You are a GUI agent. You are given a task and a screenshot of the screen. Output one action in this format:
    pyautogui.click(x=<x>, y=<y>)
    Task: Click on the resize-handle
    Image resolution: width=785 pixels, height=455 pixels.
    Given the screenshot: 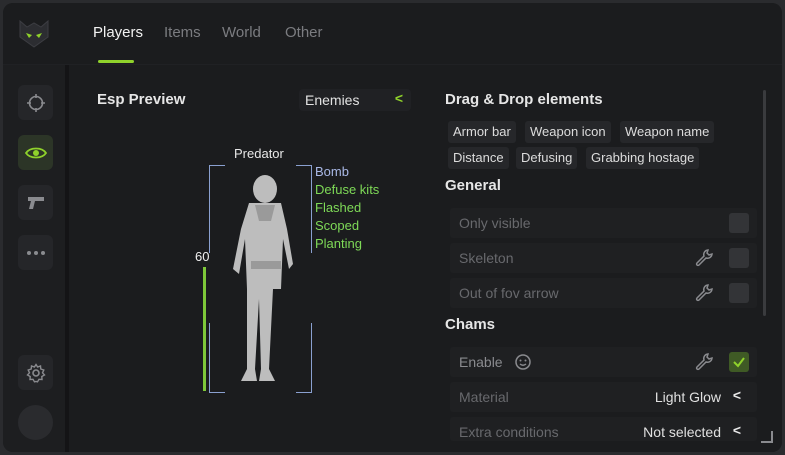 What is the action you would take?
    pyautogui.click(x=767, y=437)
    